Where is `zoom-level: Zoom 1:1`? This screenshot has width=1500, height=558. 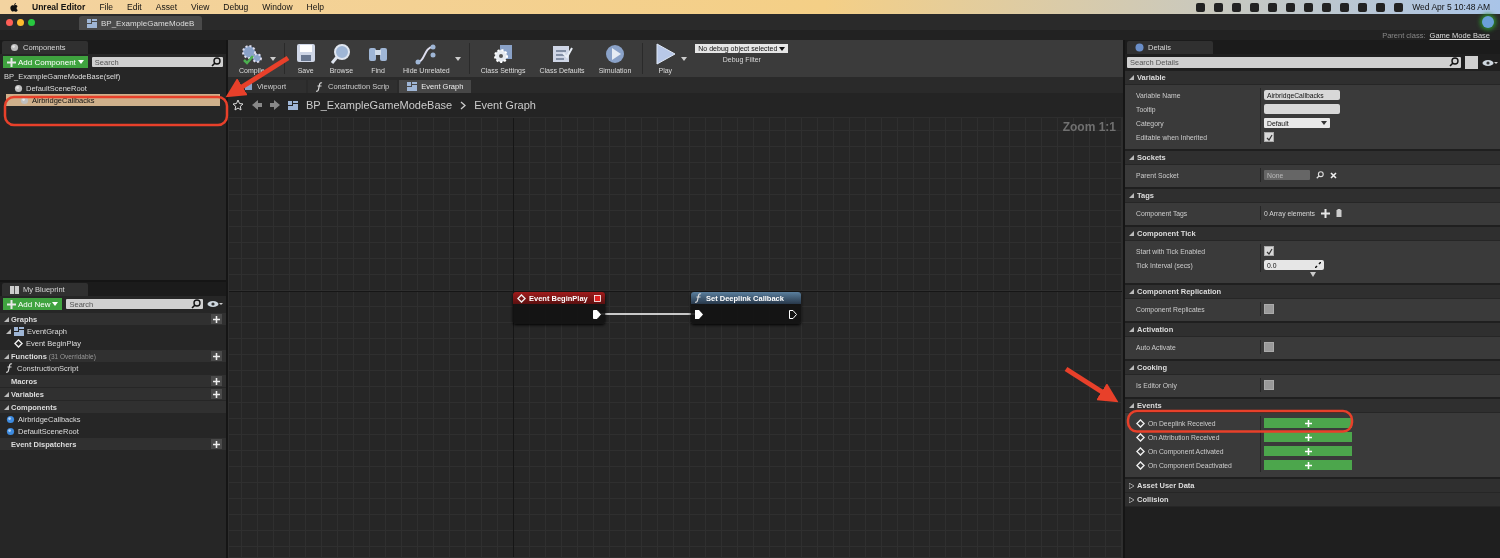 zoom-level: Zoom 1:1 is located at coordinates (1089, 127).